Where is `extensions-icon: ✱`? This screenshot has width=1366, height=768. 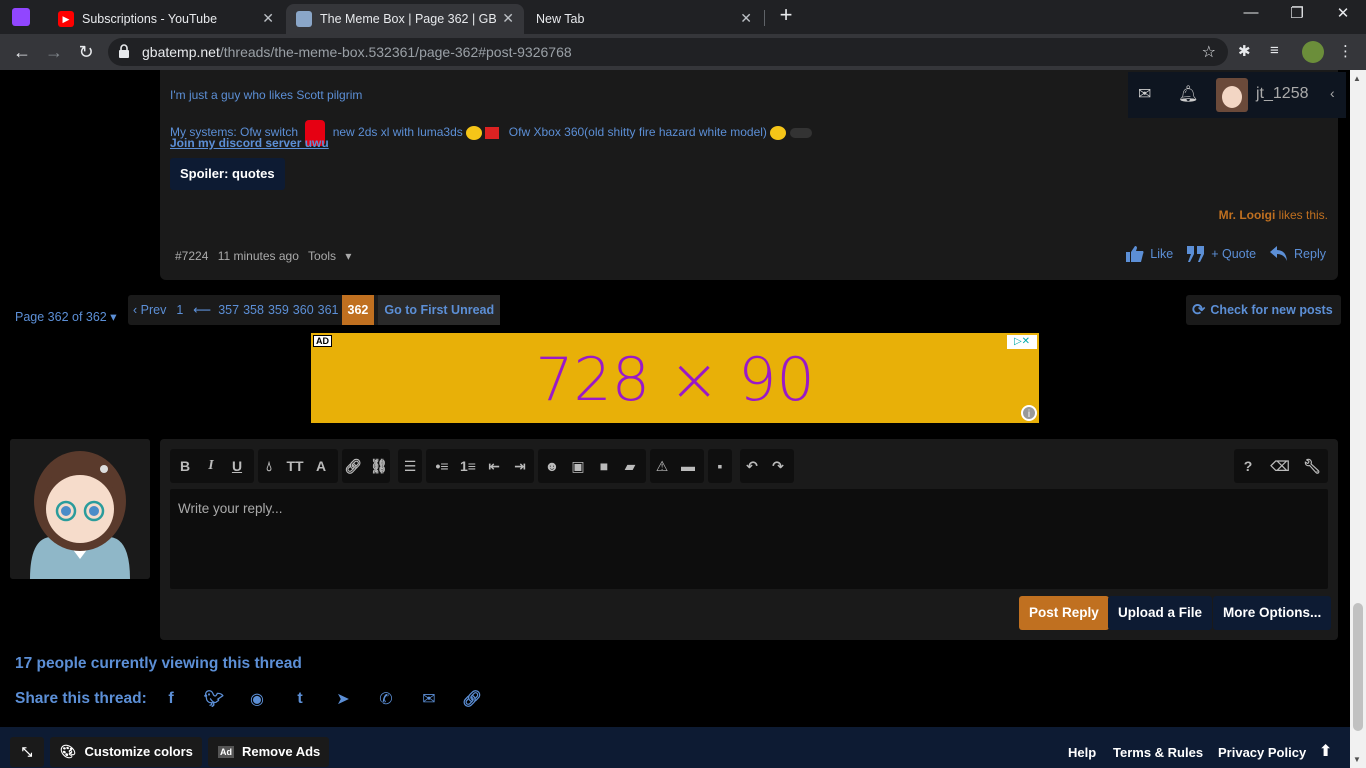 extensions-icon: ✱ is located at coordinates (1244, 51).